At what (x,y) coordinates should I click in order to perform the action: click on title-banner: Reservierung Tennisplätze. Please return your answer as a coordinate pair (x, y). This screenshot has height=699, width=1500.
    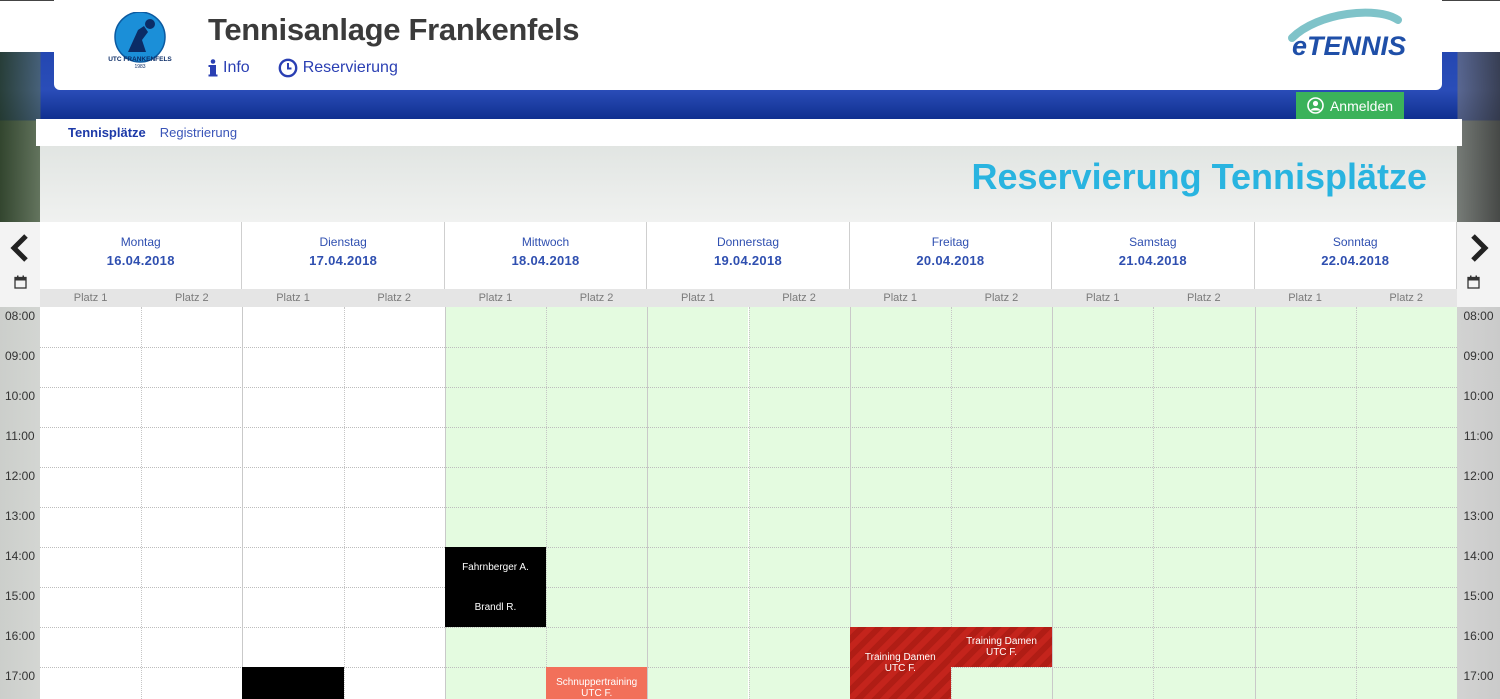
    Looking at the image, I should click on (748, 184).